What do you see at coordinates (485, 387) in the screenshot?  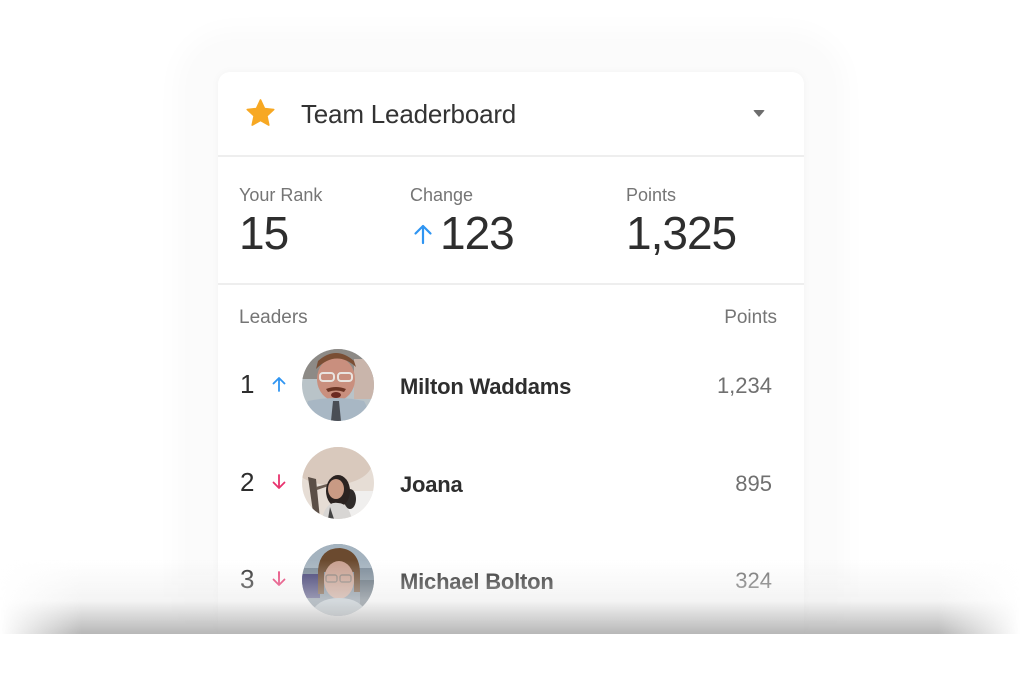 I see `leader-name: Milton Waddams` at bounding box center [485, 387].